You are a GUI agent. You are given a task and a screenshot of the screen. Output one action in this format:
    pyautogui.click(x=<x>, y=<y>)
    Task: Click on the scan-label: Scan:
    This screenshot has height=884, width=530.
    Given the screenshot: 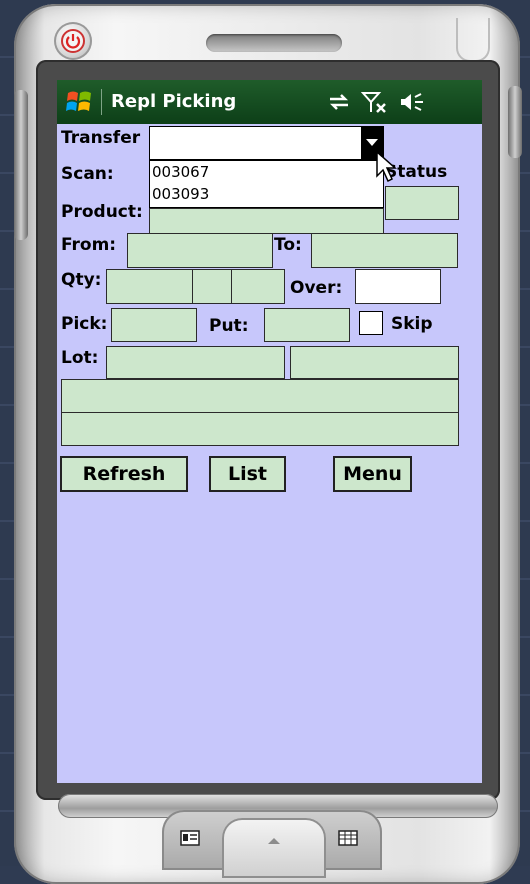 What is the action you would take?
    pyautogui.click(x=87, y=174)
    